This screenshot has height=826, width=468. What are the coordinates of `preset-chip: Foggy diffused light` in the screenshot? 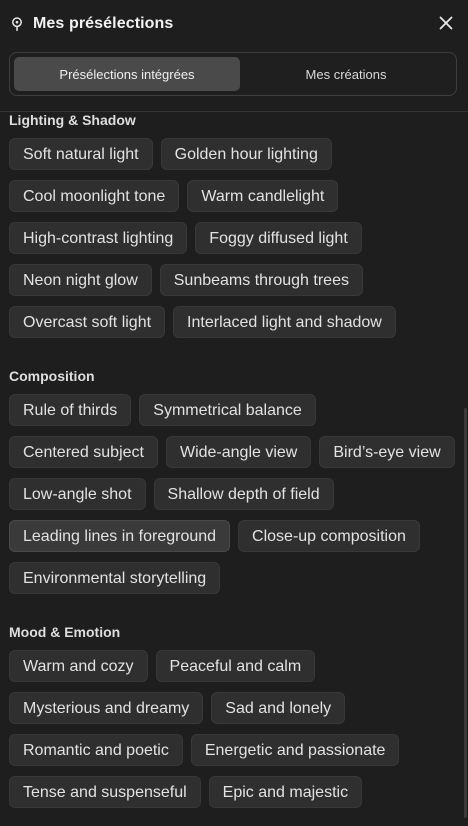 It's located at (278, 238).